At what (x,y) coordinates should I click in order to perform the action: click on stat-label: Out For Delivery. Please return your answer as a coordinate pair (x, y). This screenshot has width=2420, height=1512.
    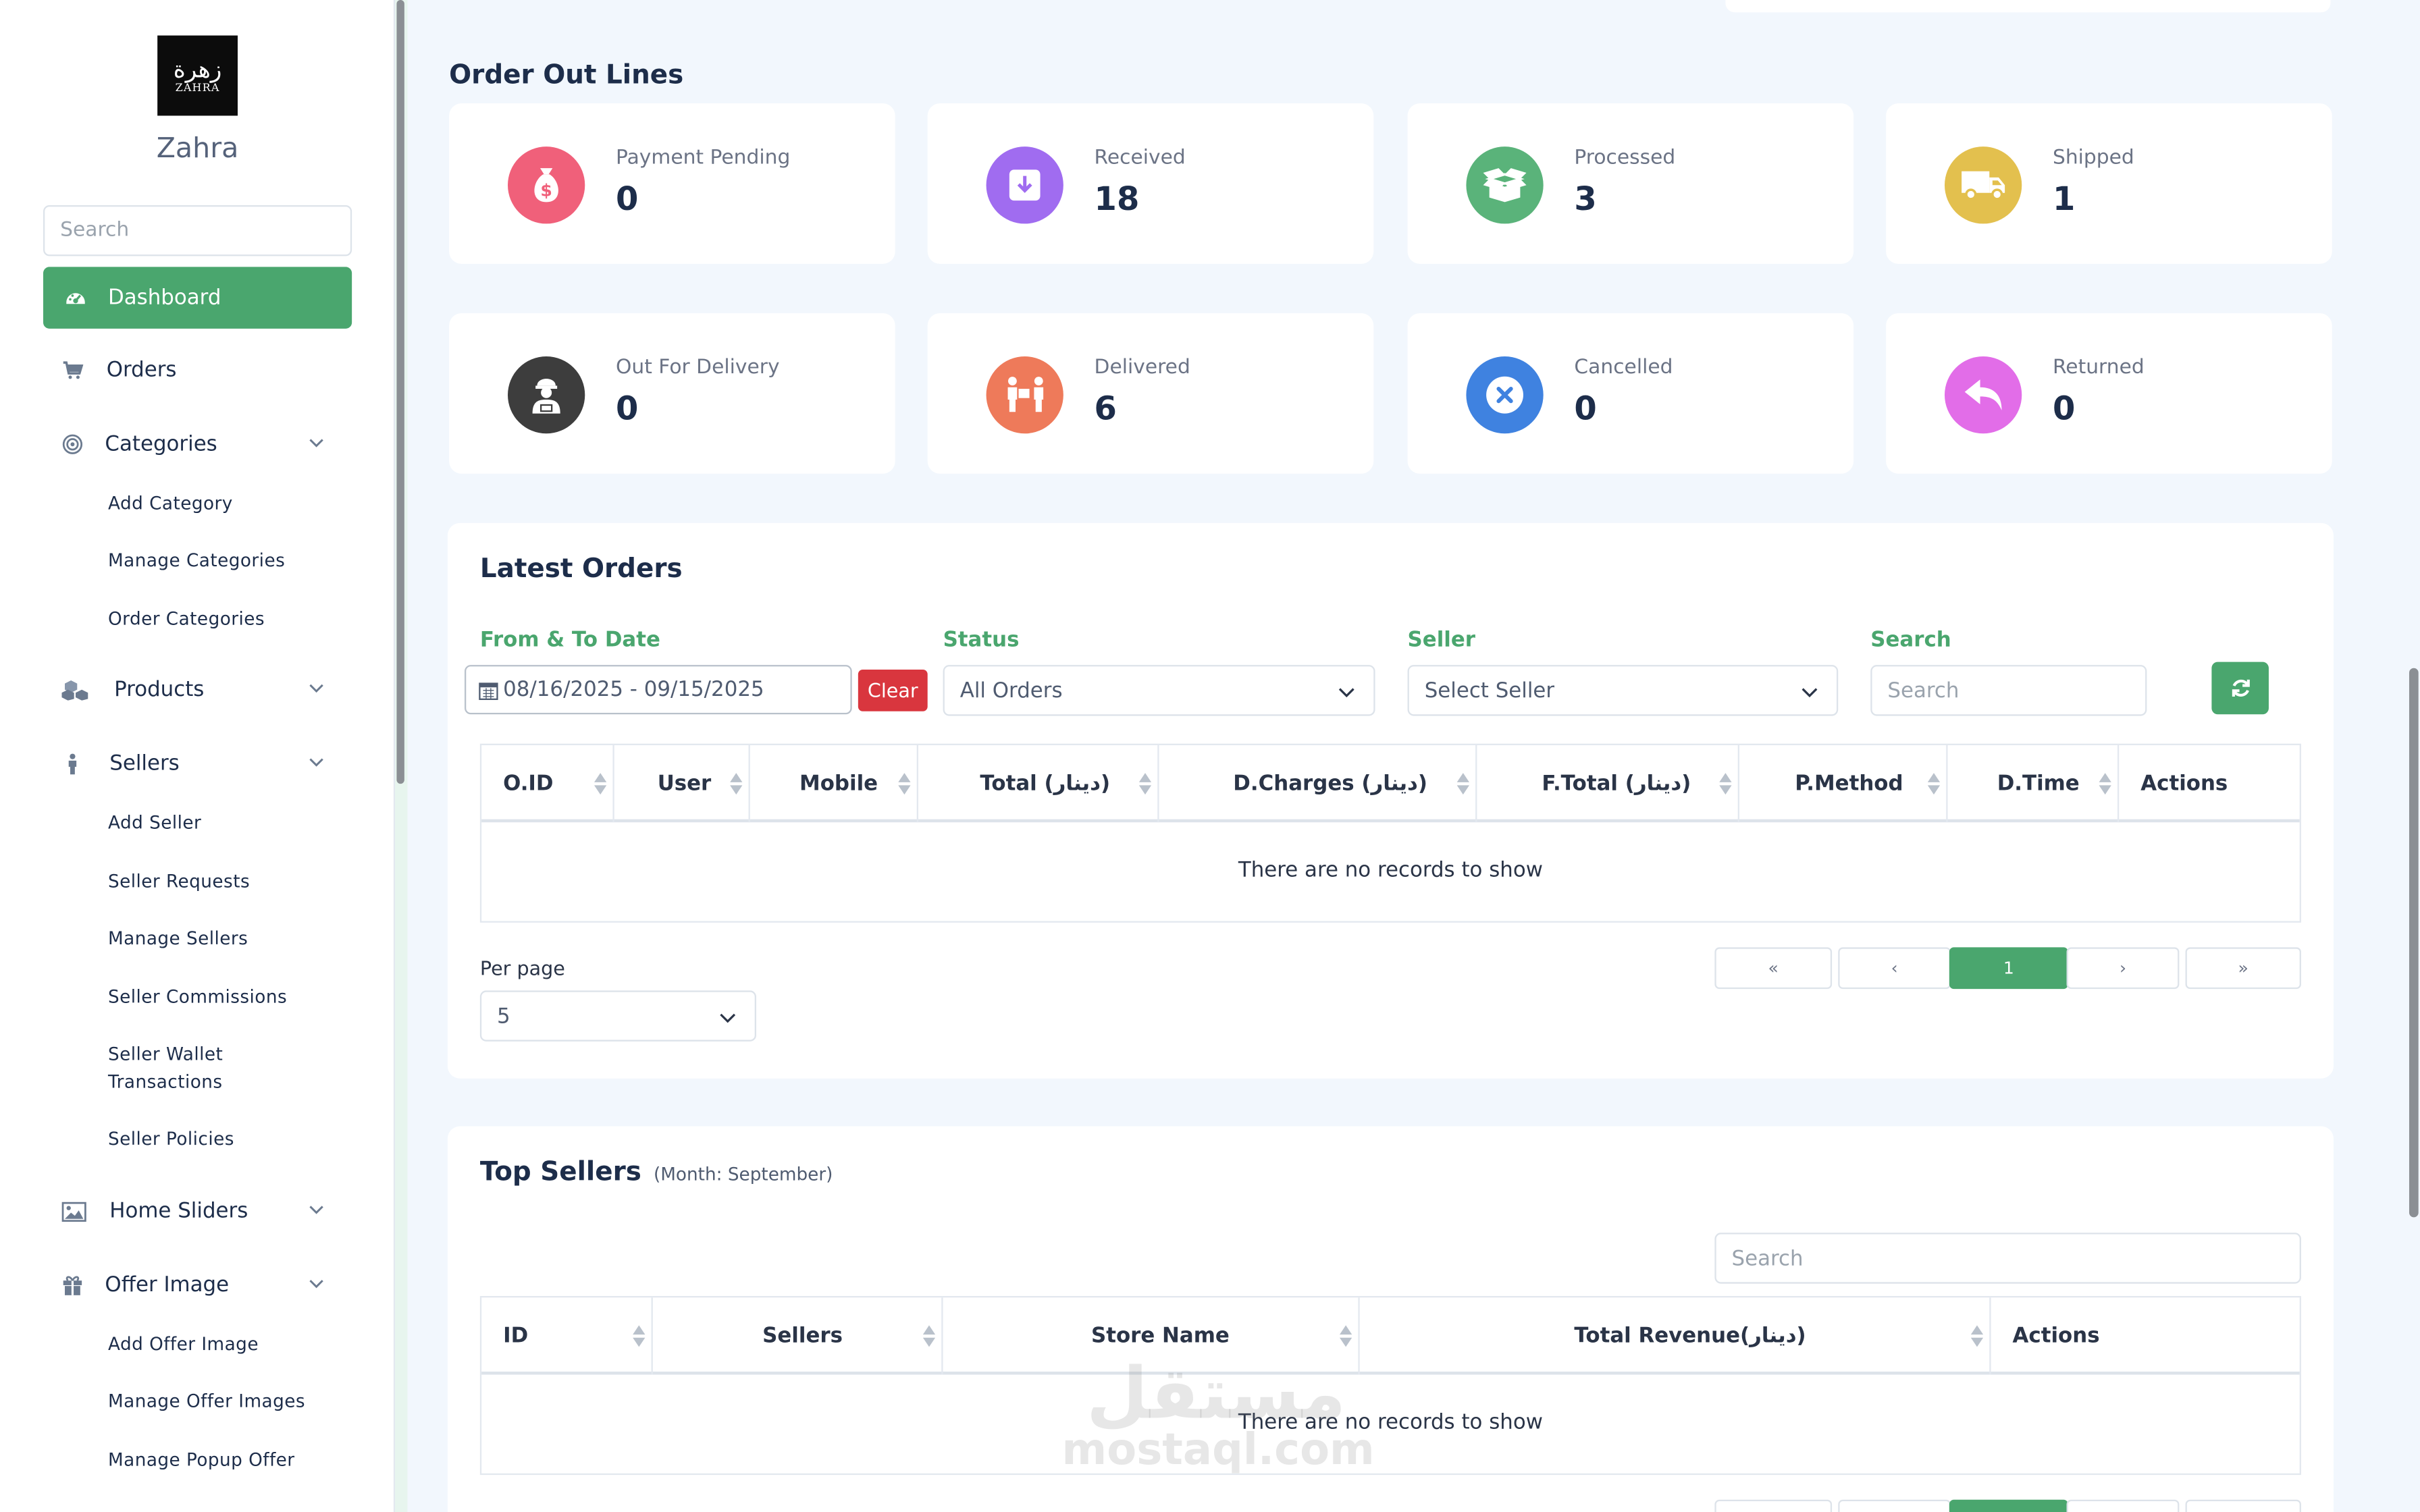
    Looking at the image, I should click on (697, 368).